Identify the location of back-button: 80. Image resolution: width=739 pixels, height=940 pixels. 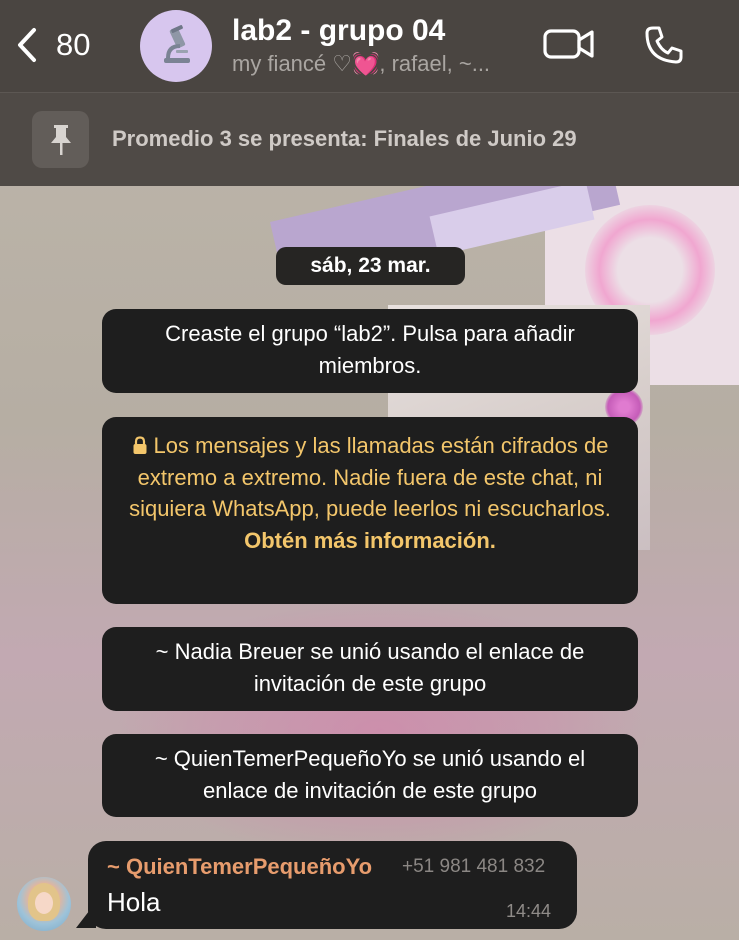
(52, 45).